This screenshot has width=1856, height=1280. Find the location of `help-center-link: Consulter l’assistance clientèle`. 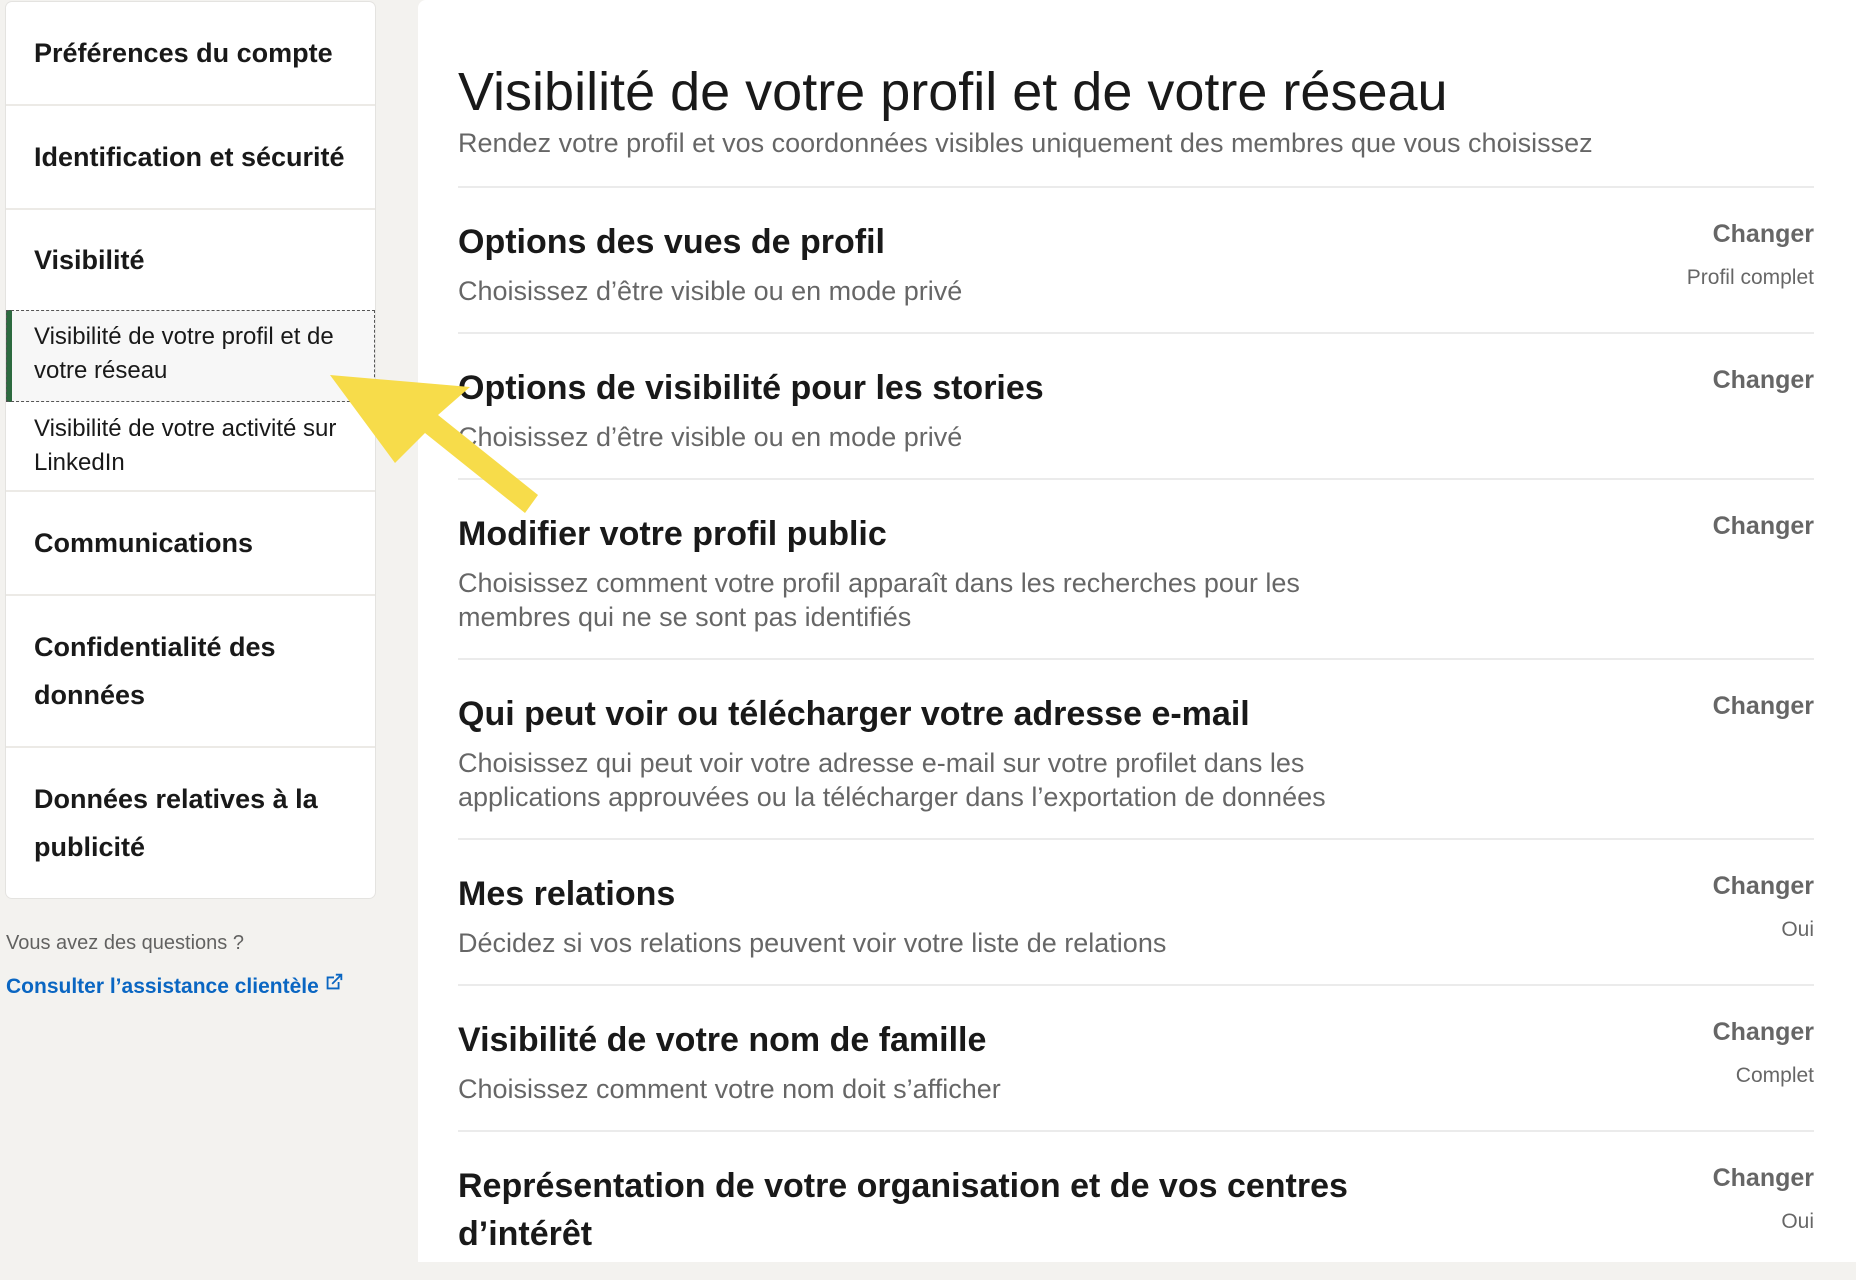

help-center-link: Consulter l’assistance clientèle is located at coordinates (175, 986).